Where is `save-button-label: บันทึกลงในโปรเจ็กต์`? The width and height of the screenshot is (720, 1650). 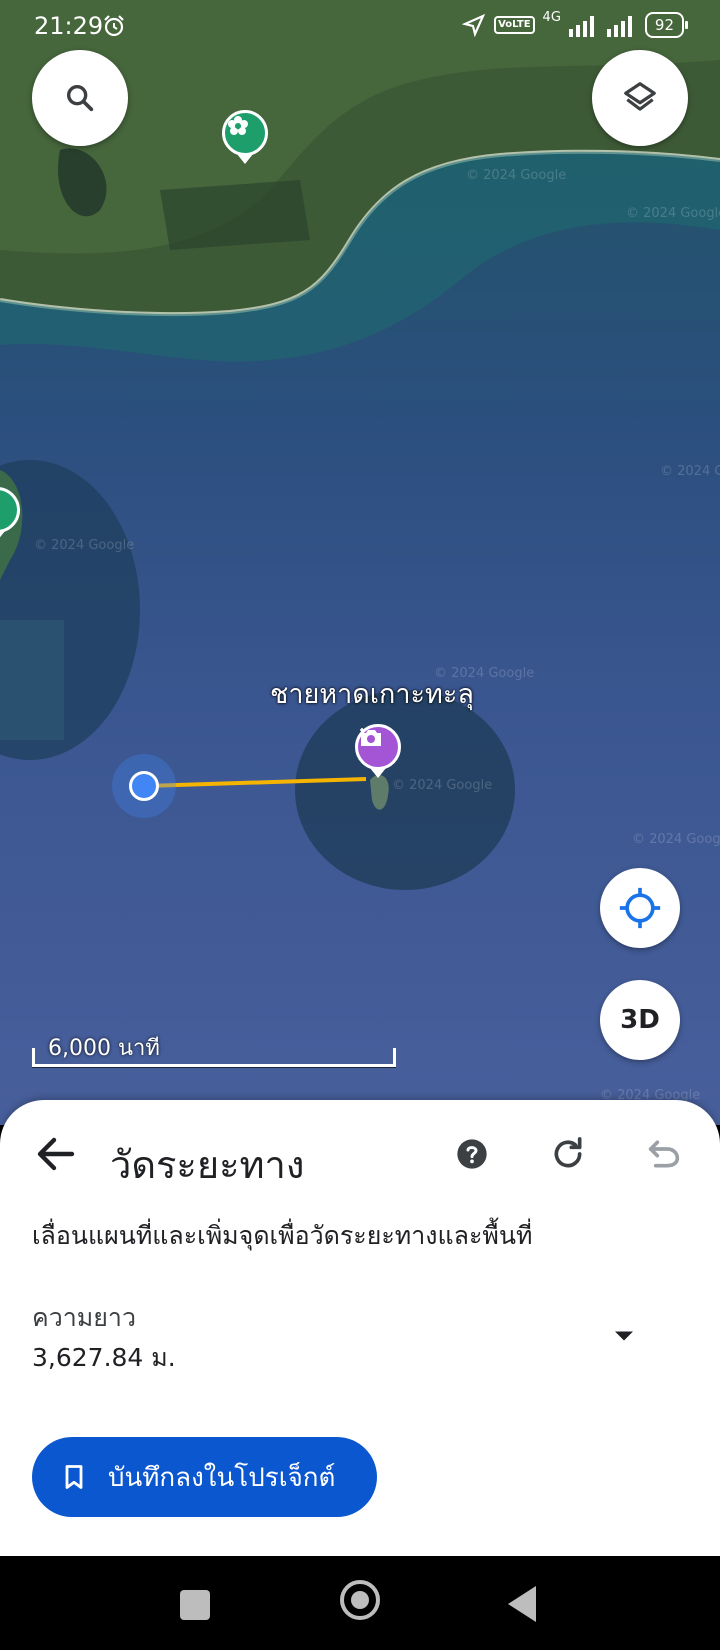
save-button-label: บันทึกลงในโปรเจ็กต์ is located at coordinates (222, 1477).